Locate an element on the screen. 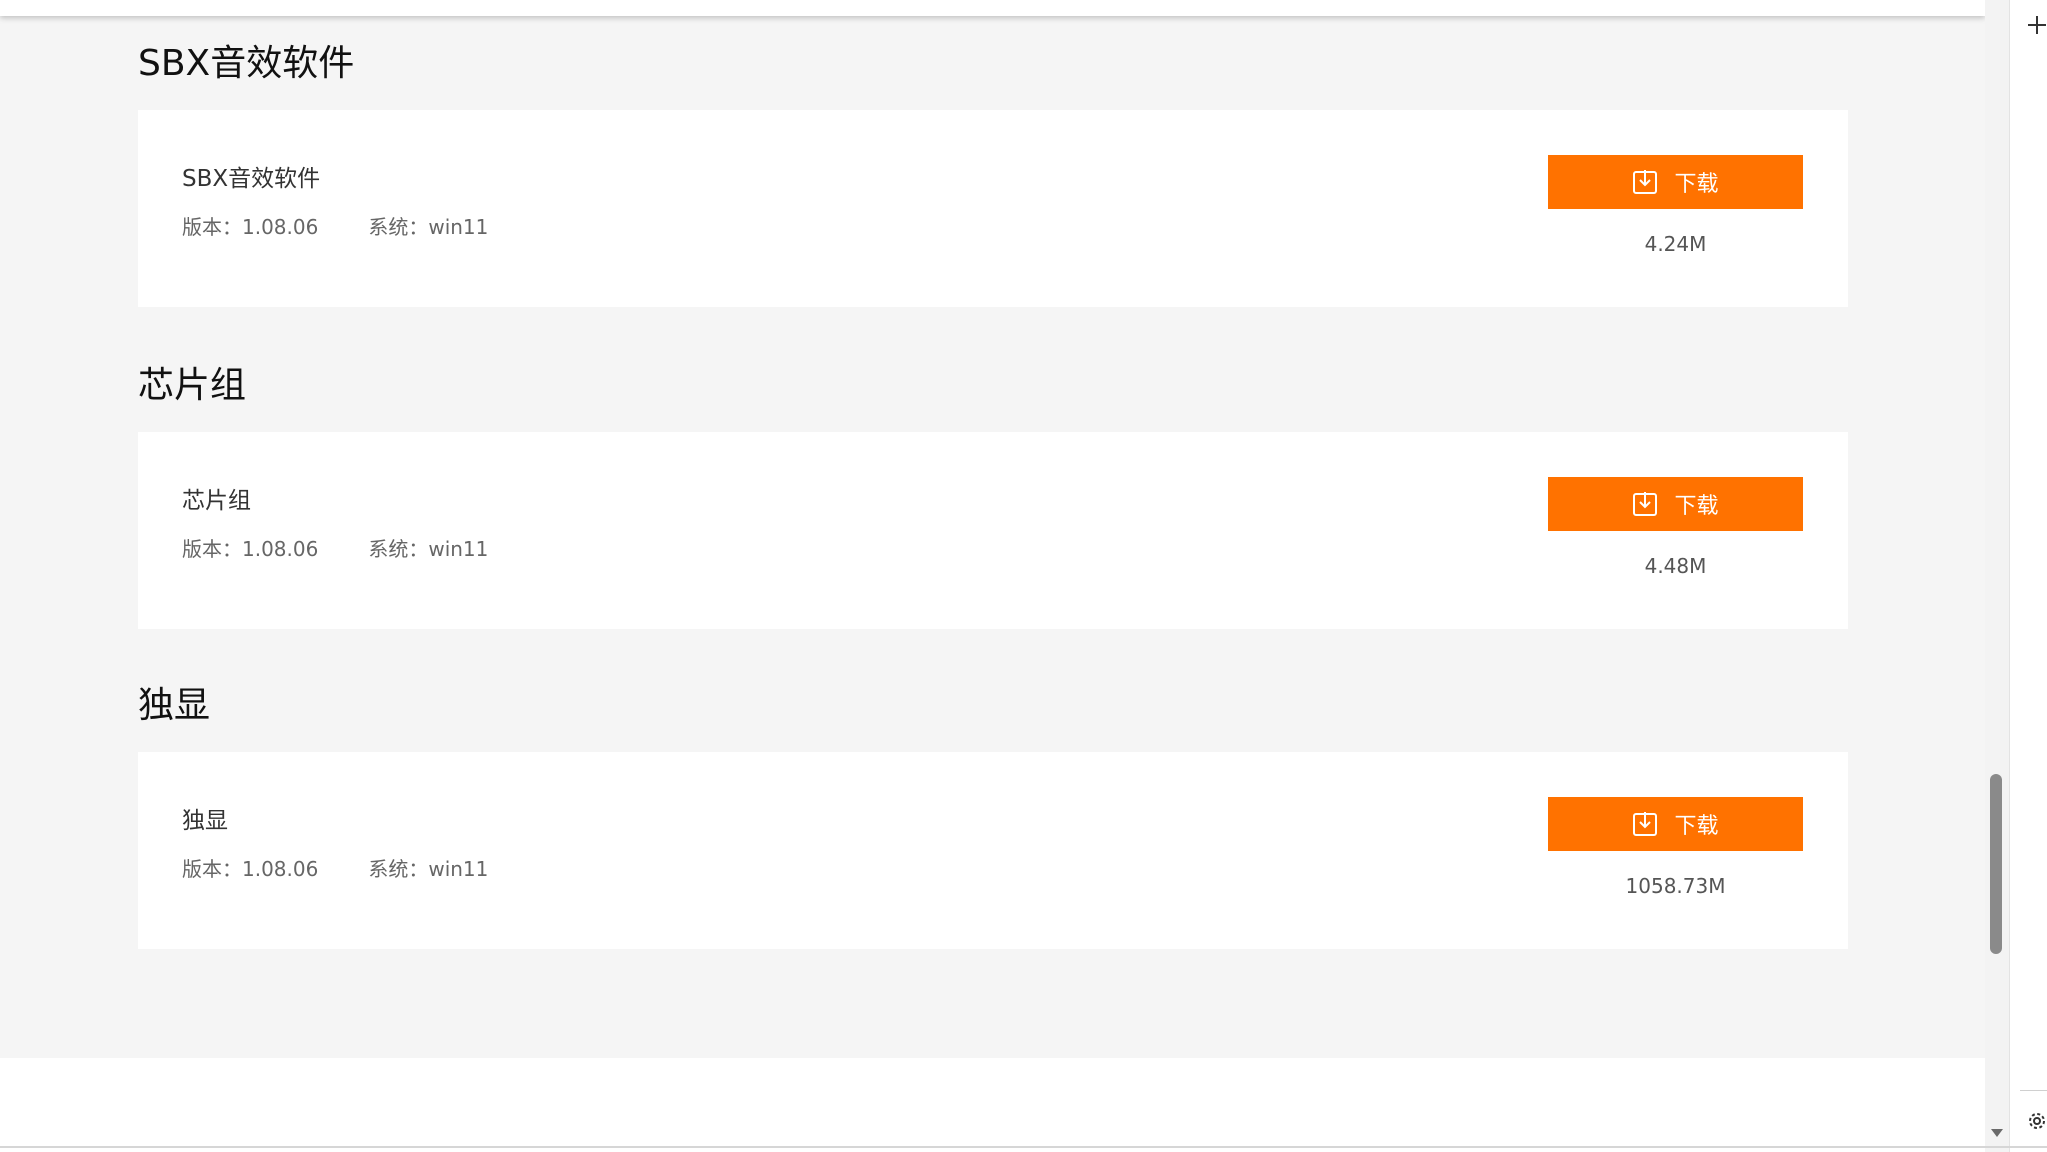  browser-side-panel is located at coordinates (2028, 576).